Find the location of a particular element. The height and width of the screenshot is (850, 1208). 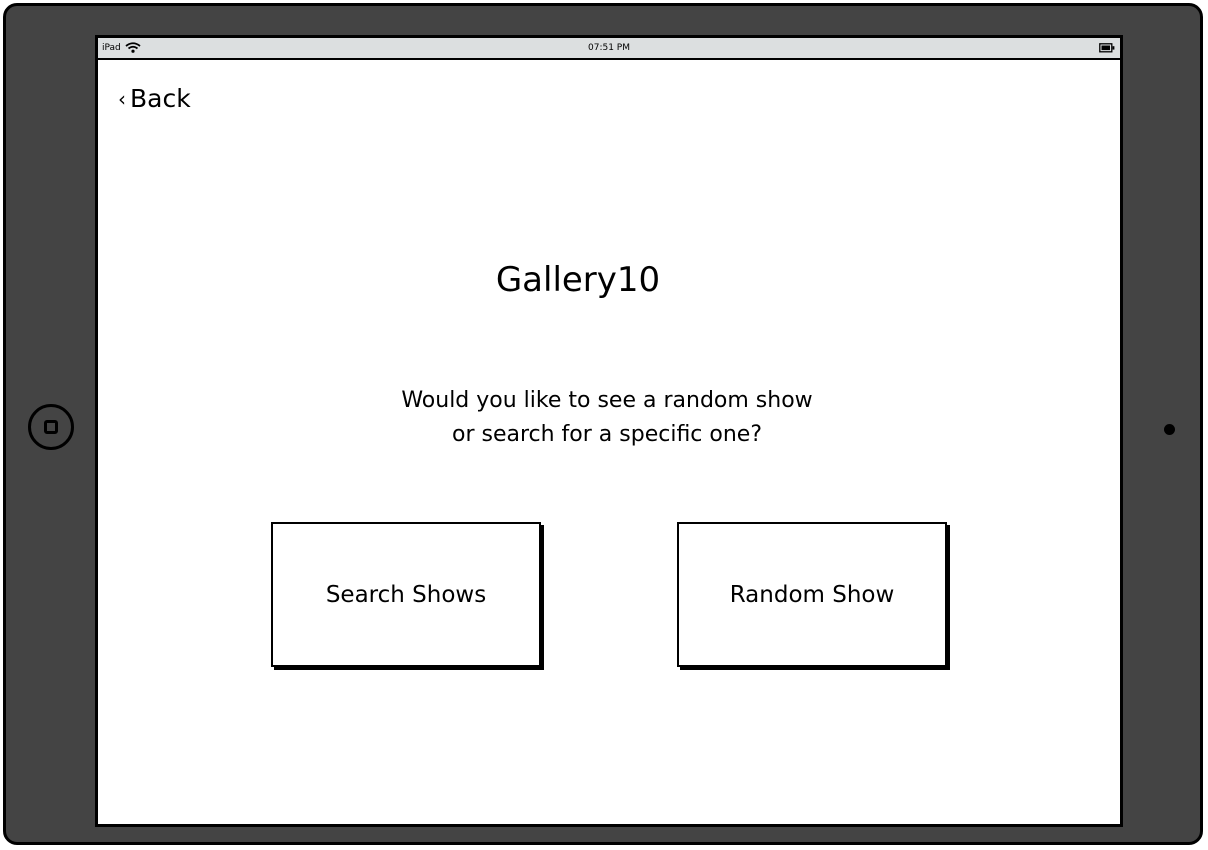

question-line-2: or search for a specific one? is located at coordinates (607, 434).